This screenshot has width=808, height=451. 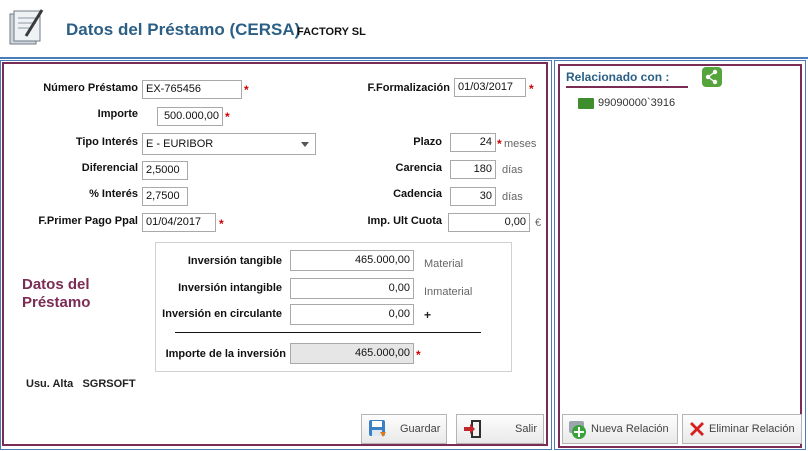 What do you see at coordinates (618, 77) in the screenshot?
I see `relacionado-title: Relacionado con :` at bounding box center [618, 77].